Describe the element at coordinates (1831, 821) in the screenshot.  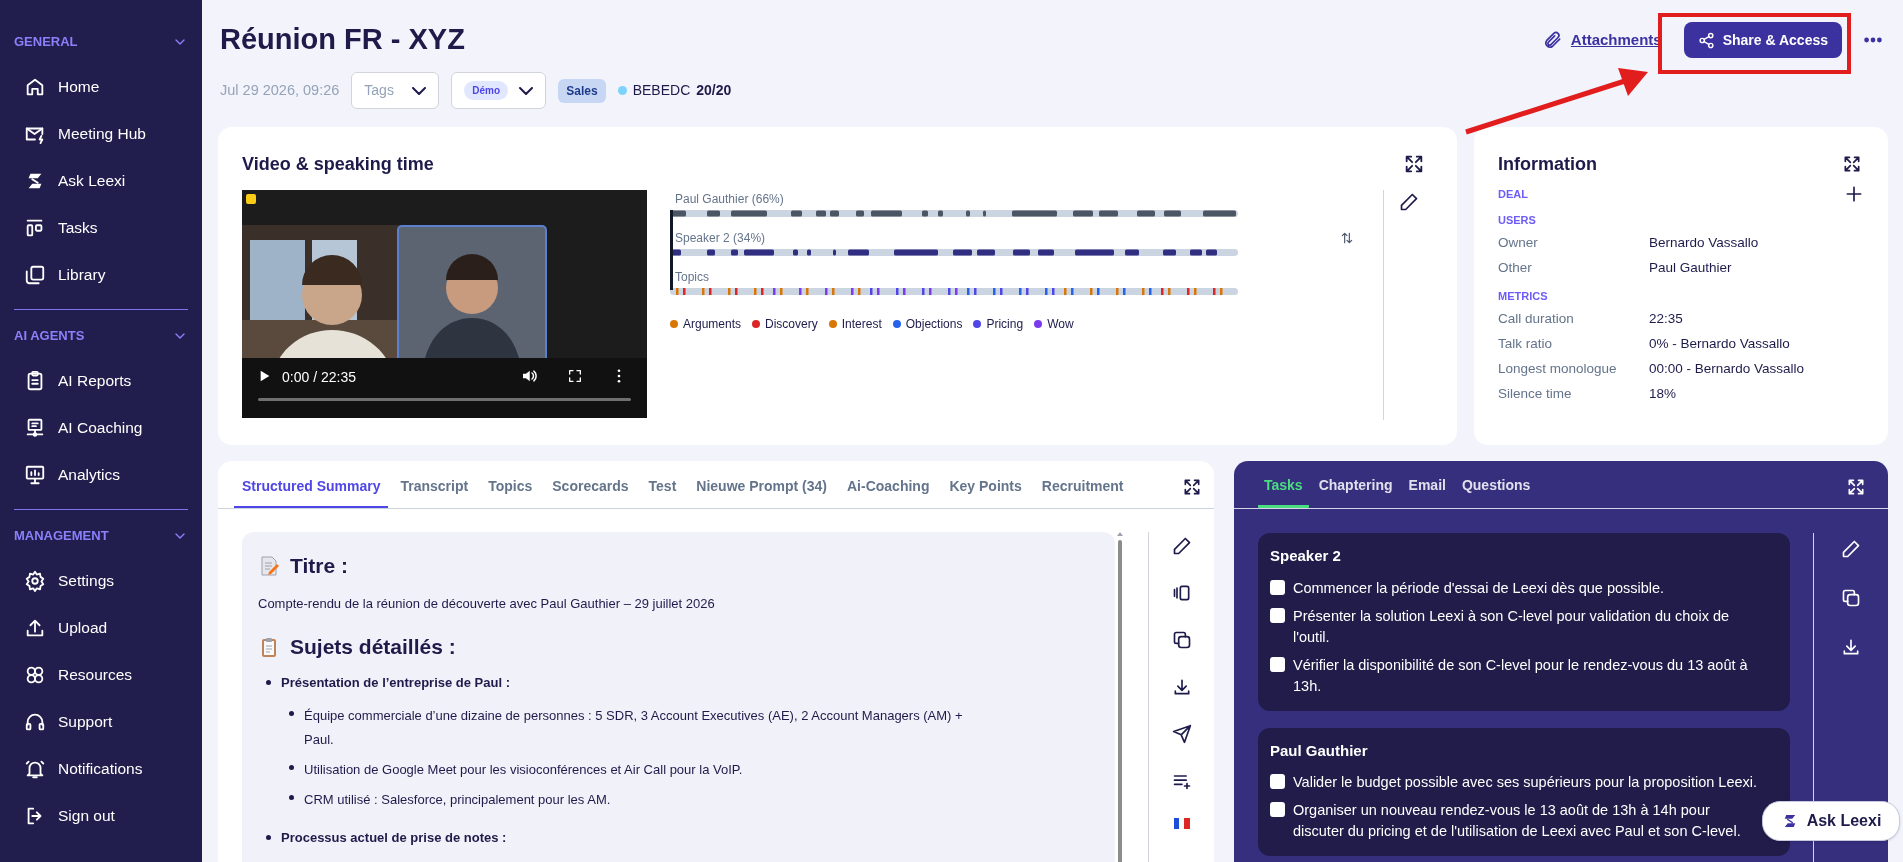
I see `ask-leexi-button: Ask Leexi` at that location.